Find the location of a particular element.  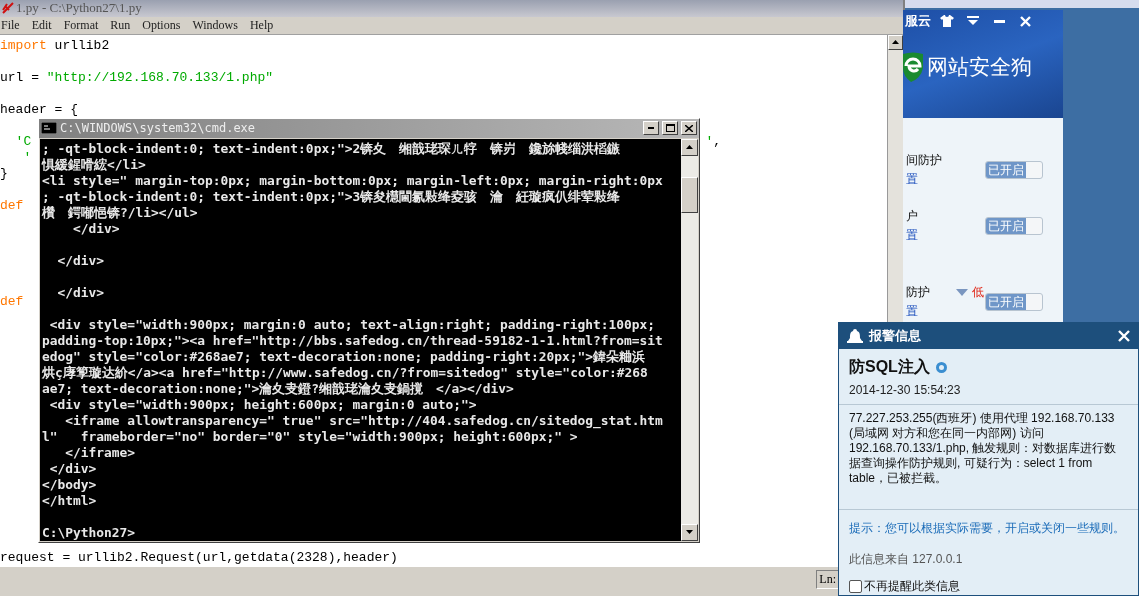

menu-item: Edit is located at coordinates (41, 25).